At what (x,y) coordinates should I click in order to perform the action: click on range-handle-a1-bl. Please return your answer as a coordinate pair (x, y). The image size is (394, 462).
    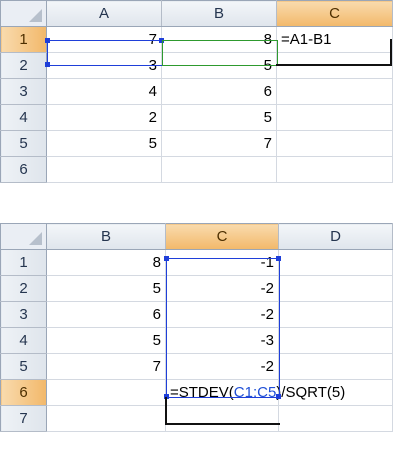
    Looking at the image, I should click on (47, 64).